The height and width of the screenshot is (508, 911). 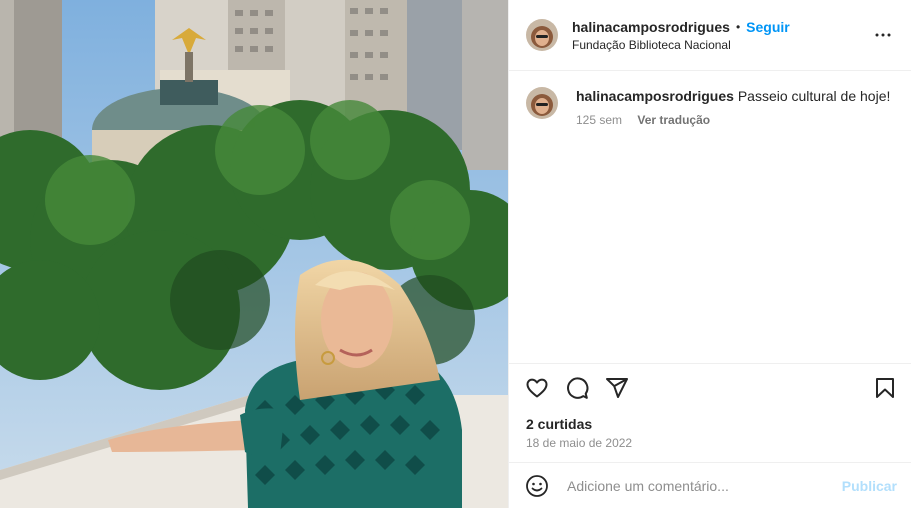 What do you see at coordinates (599, 120) in the screenshot?
I see `caption-age: 125 sem` at bounding box center [599, 120].